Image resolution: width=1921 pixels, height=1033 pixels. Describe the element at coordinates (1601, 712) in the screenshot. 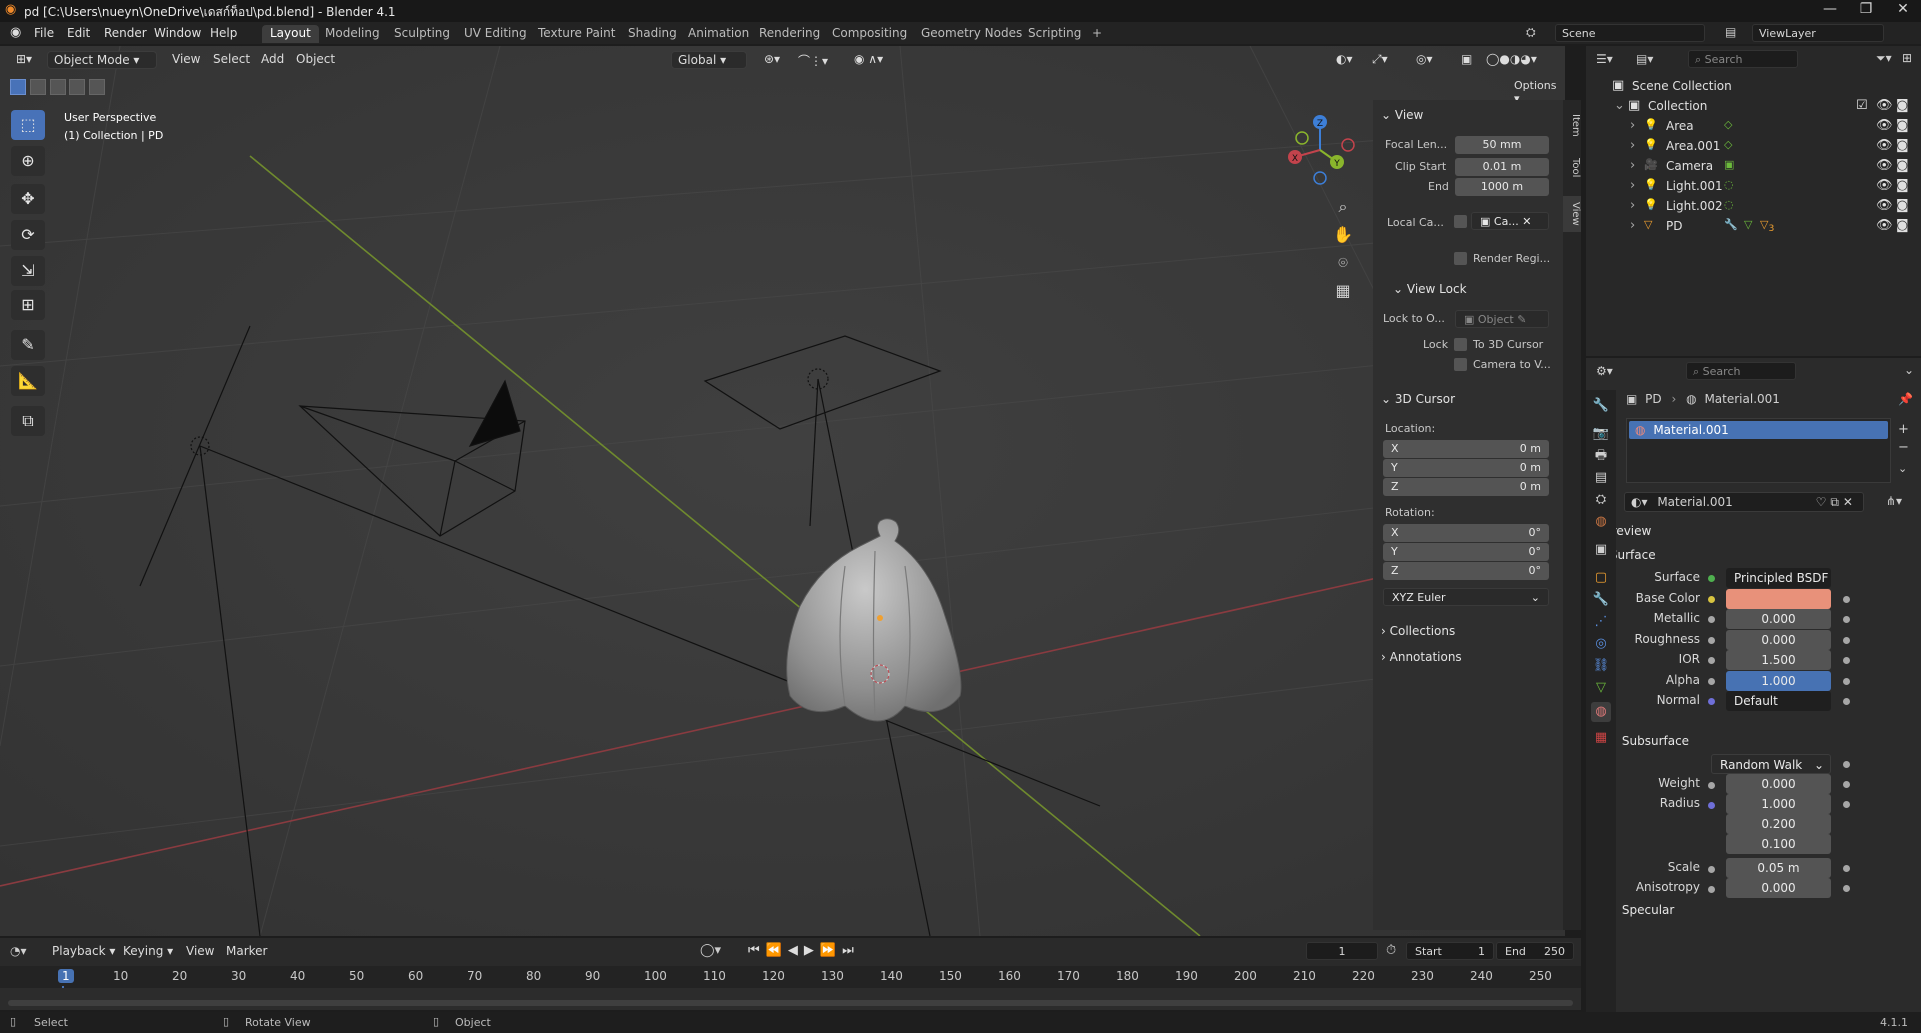

I see `material-tab-icon: ◍` at that location.